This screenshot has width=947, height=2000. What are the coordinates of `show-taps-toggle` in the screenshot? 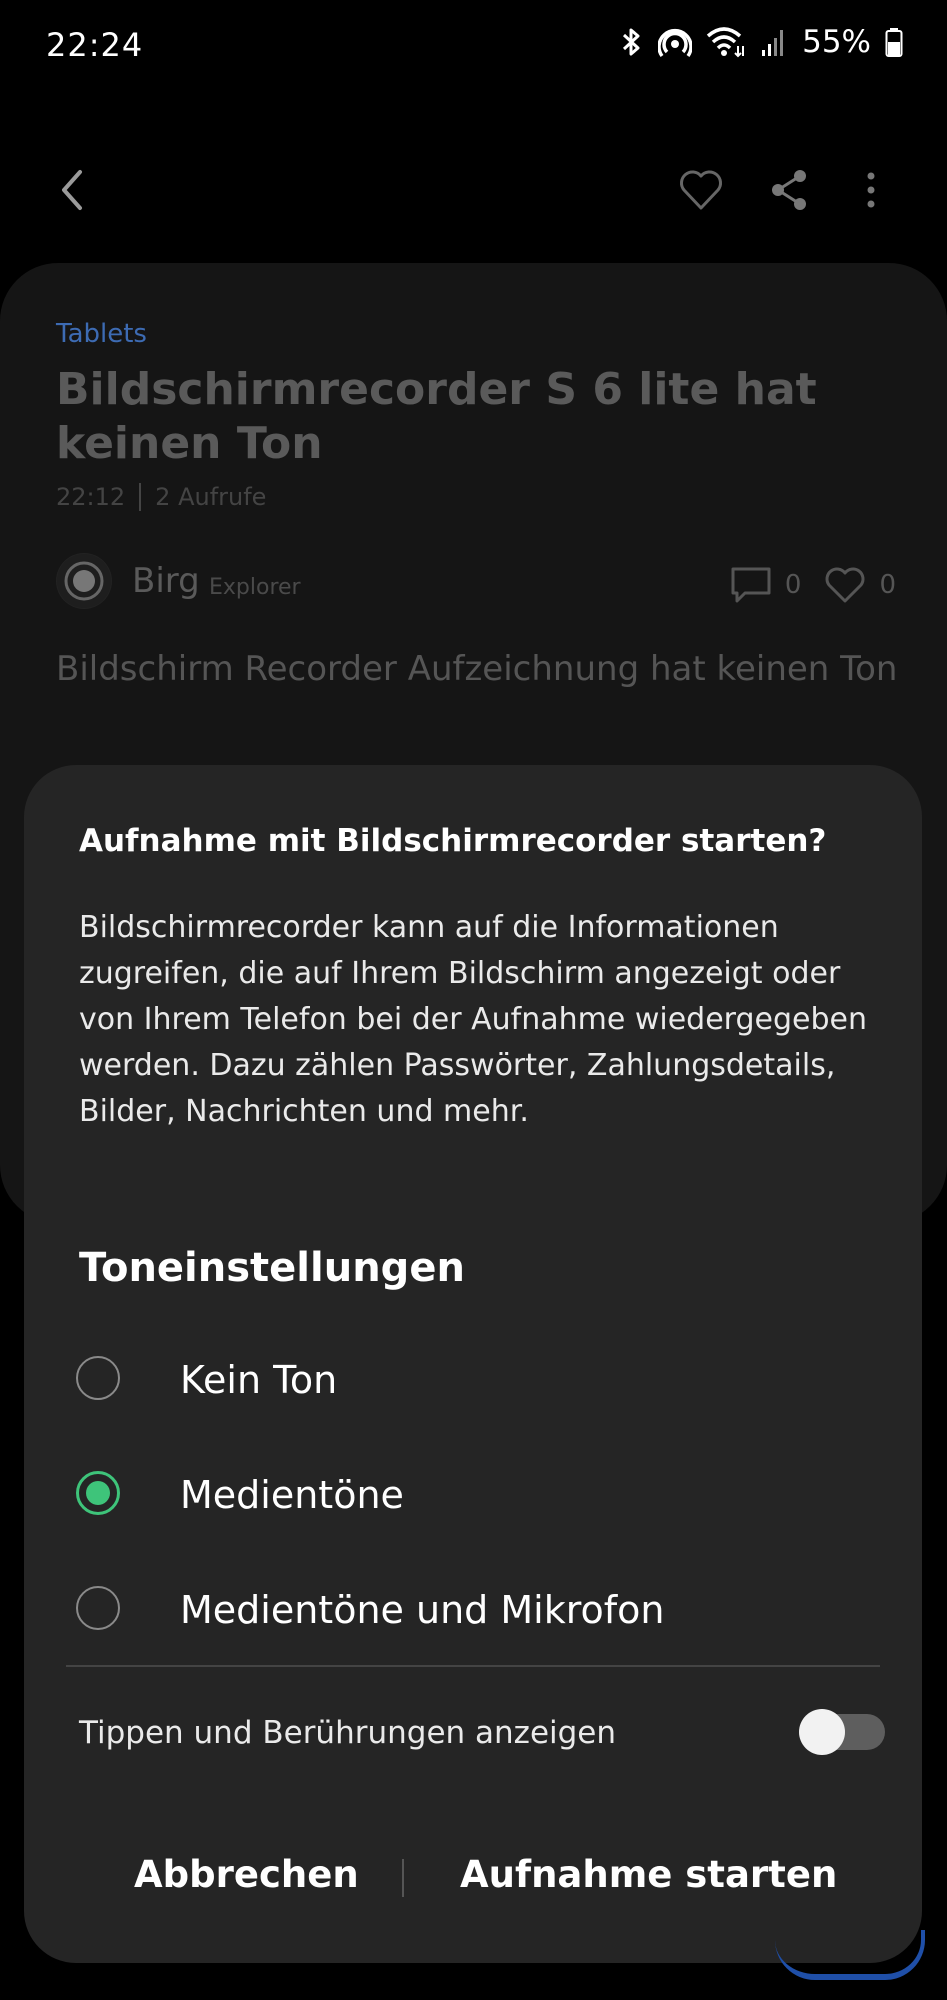 It's located at (842, 1732).